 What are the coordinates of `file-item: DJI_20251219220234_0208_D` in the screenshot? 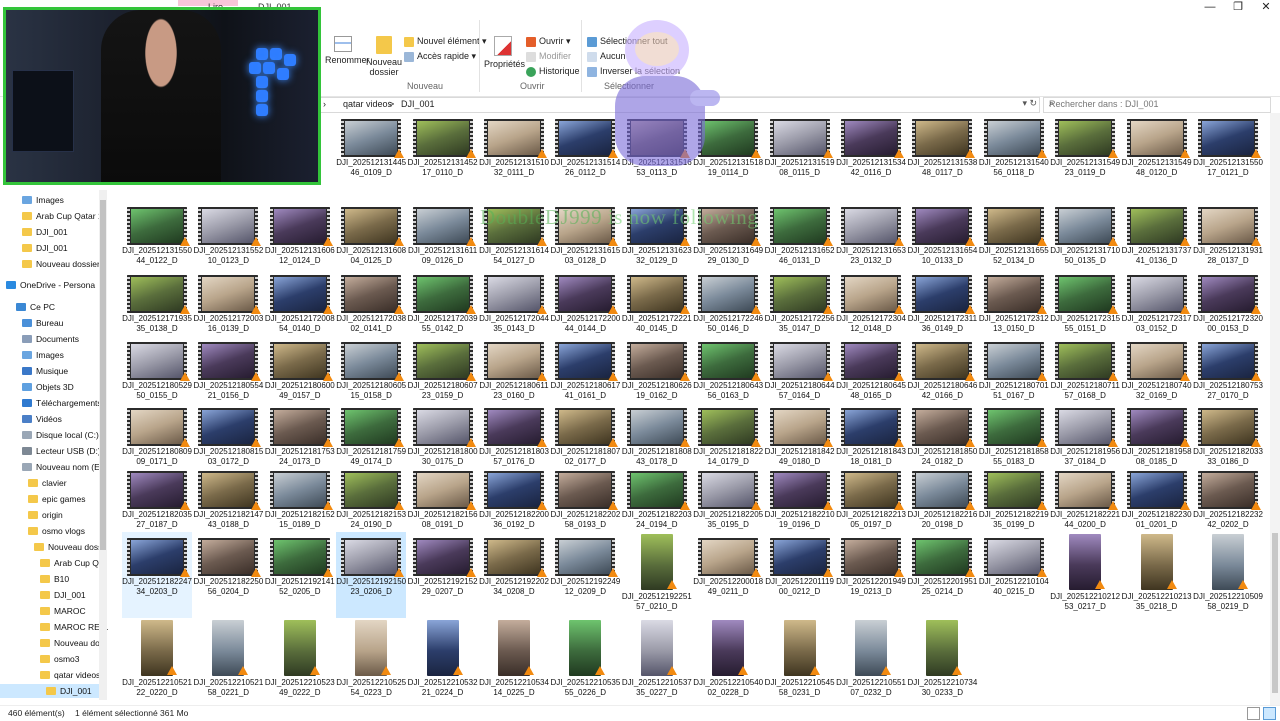 It's located at (514, 575).